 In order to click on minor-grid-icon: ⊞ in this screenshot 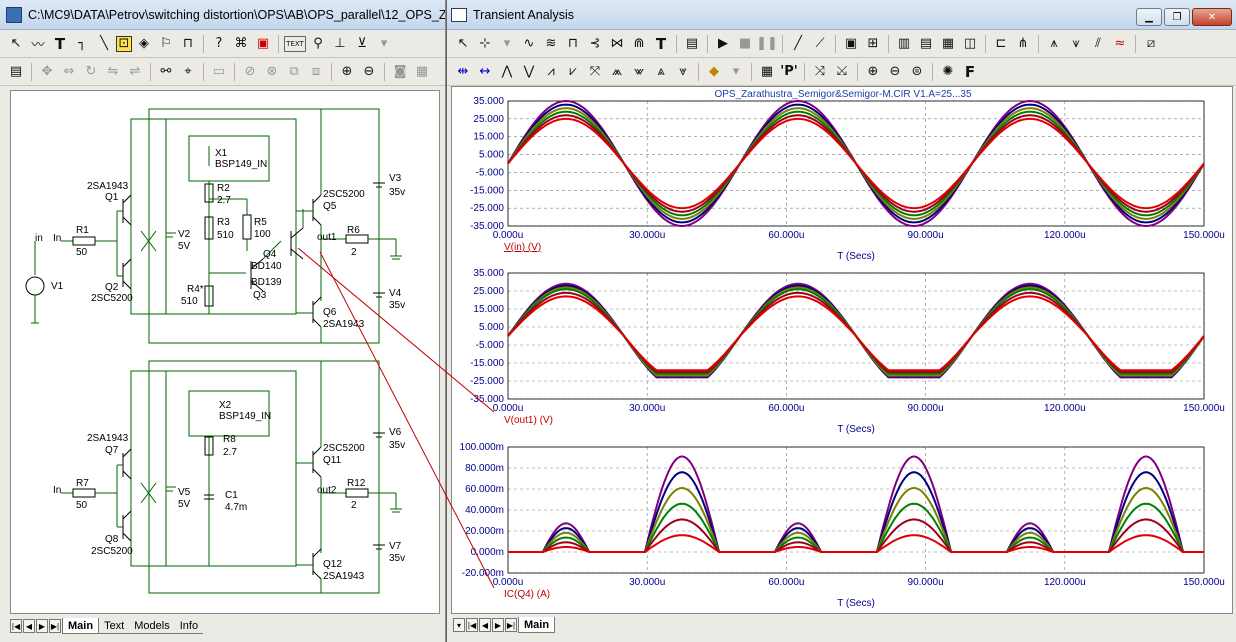, I will do `click(873, 44)`.